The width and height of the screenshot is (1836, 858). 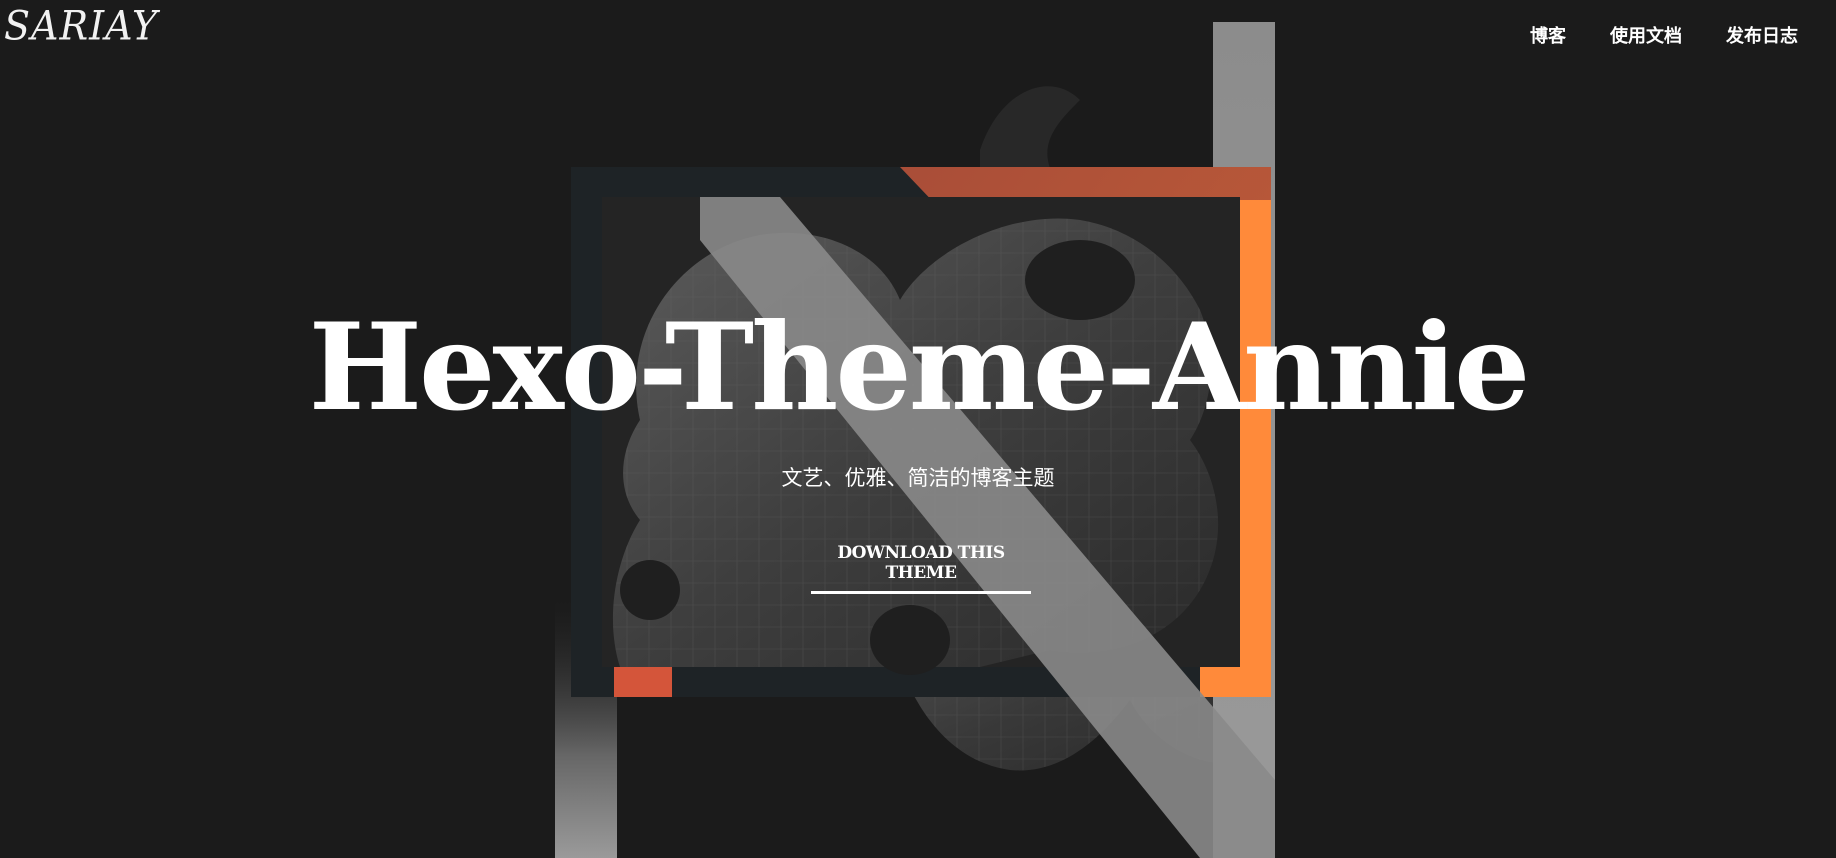 What do you see at coordinates (81, 26) in the screenshot?
I see `site-logo: SARIAY` at bounding box center [81, 26].